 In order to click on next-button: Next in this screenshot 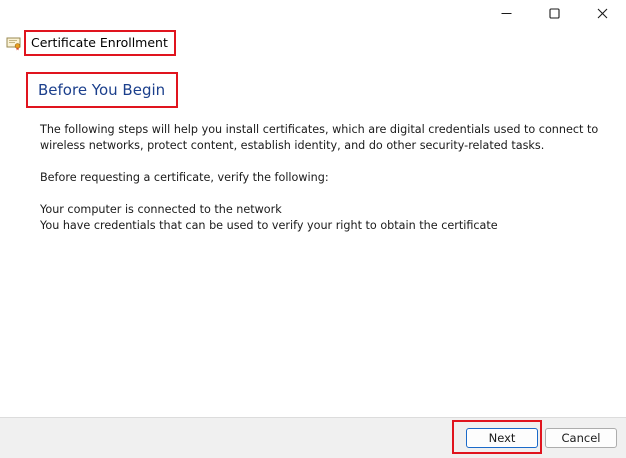, I will do `click(502, 438)`.